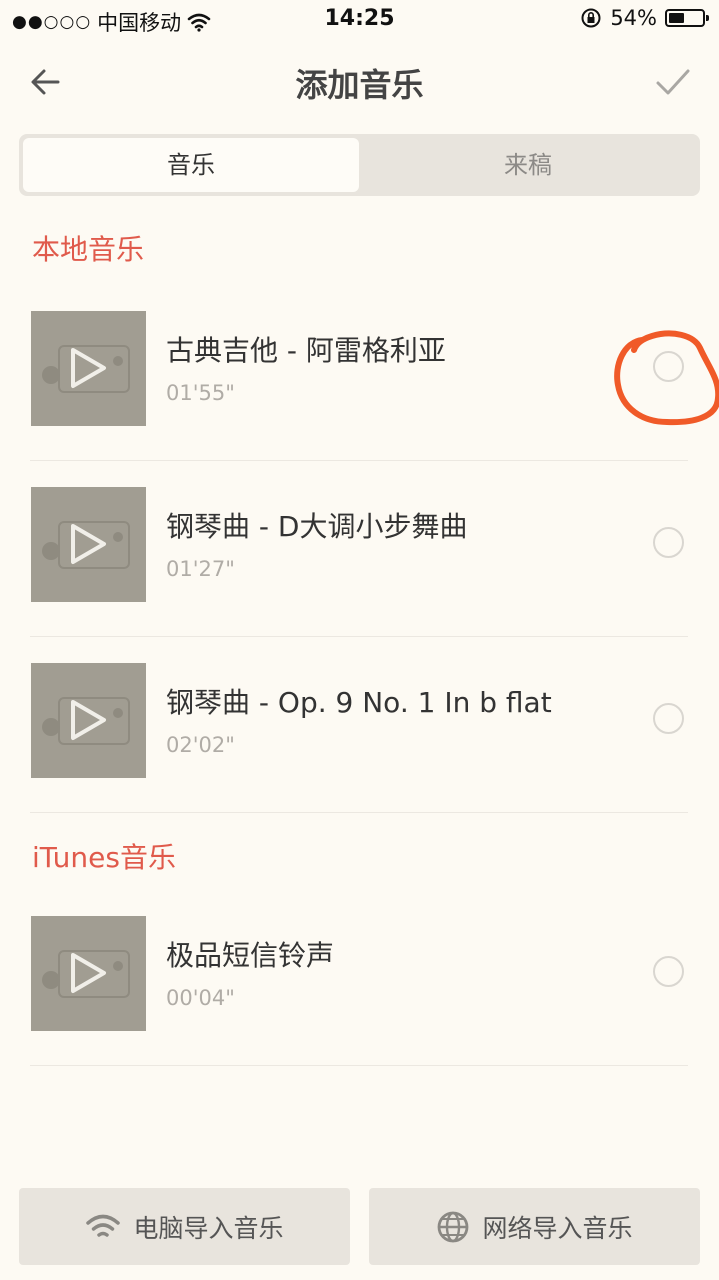  Describe the element at coordinates (359, 978) in the screenshot. I see `track-row: 极品短信铃声 00'04"` at that location.